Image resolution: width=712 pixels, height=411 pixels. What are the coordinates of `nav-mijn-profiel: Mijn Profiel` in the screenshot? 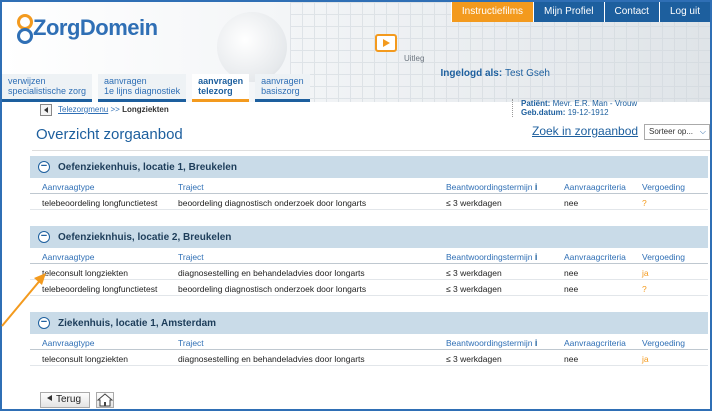 It's located at (568, 12).